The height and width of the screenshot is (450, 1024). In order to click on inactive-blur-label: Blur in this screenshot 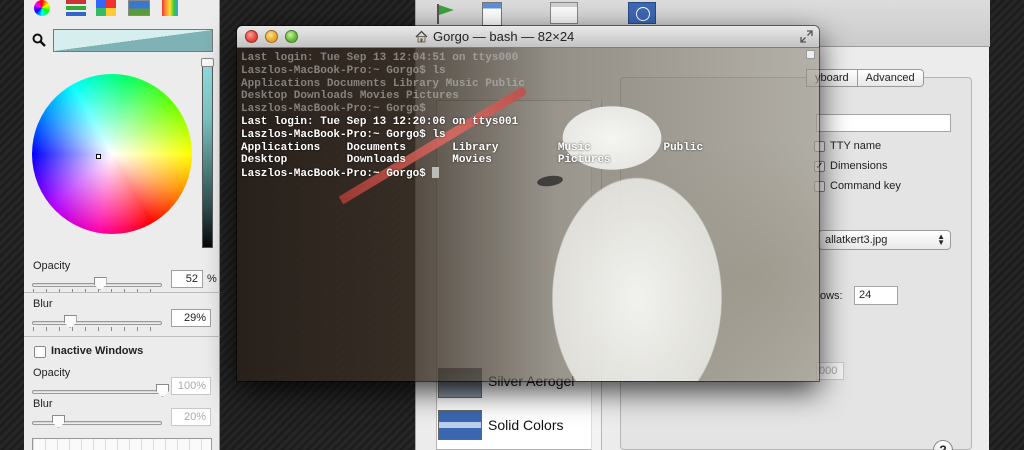, I will do `click(43, 404)`.